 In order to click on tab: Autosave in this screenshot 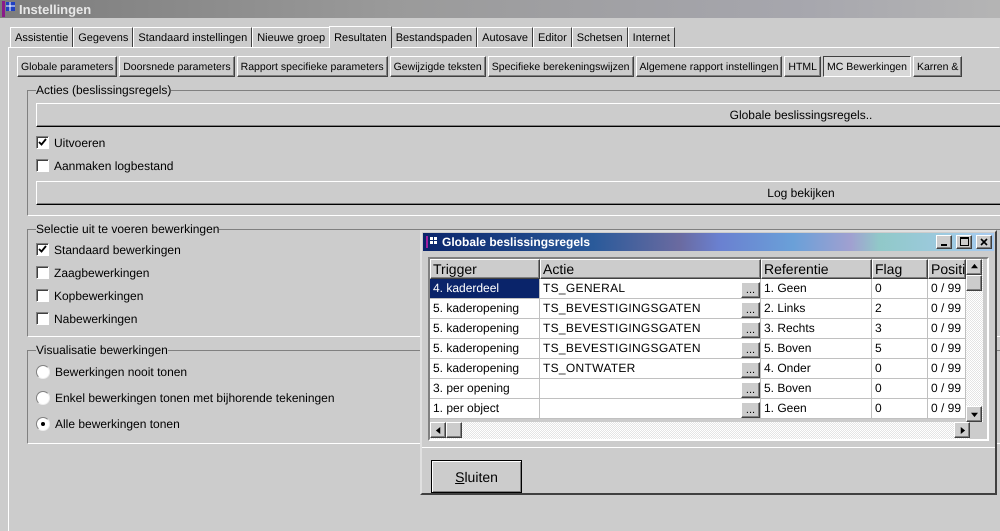, I will do `click(505, 37)`.